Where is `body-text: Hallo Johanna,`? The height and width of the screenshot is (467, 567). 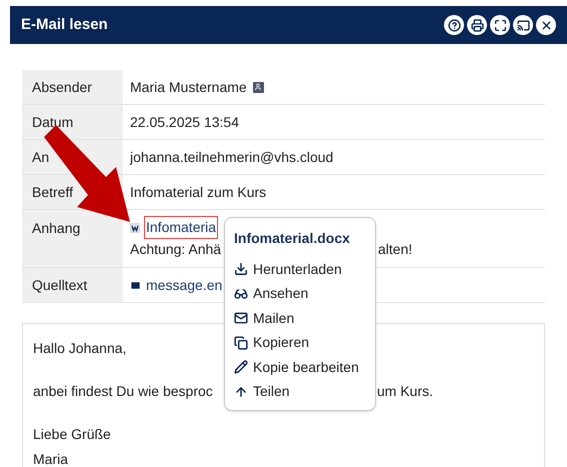
body-text: Hallo Johanna, is located at coordinates (79, 348).